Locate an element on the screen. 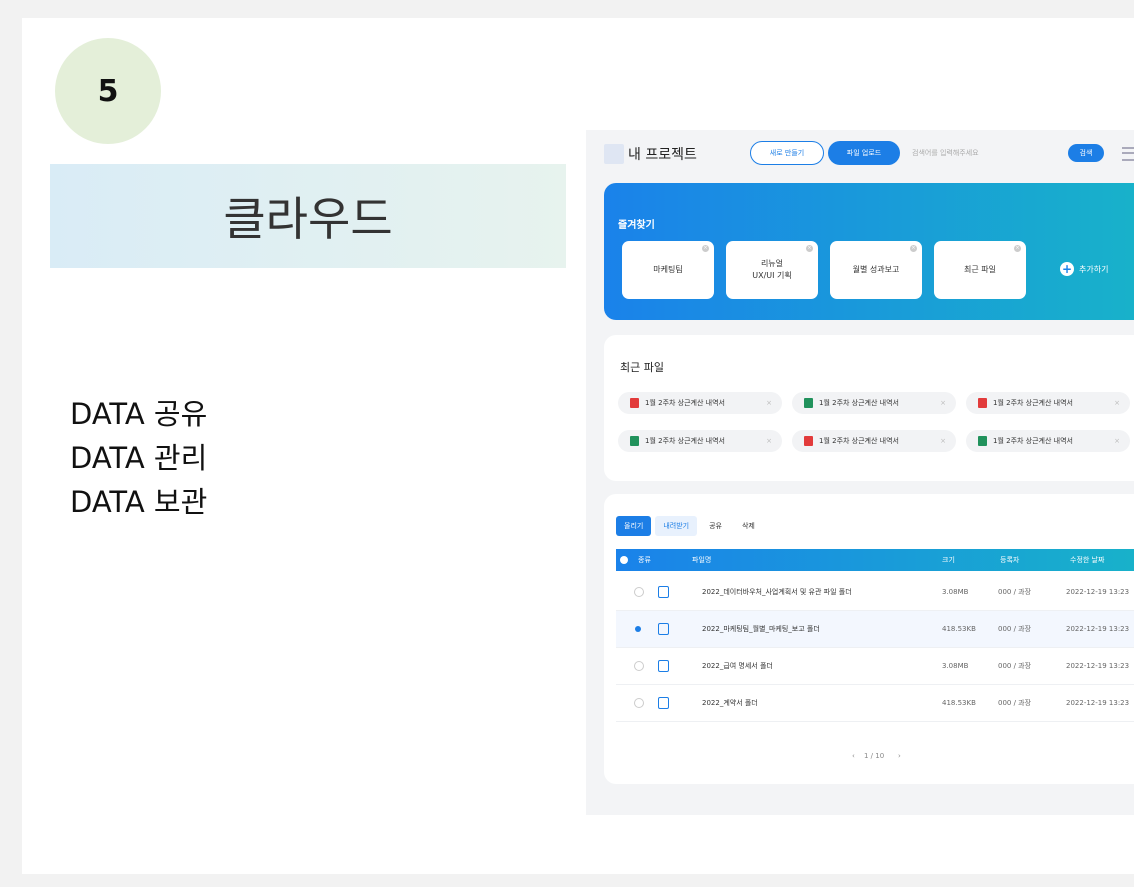 This screenshot has width=1134, height=887. feature-list: DATA 공유 DATA 관리 DATA 보관 is located at coordinates (138, 458).